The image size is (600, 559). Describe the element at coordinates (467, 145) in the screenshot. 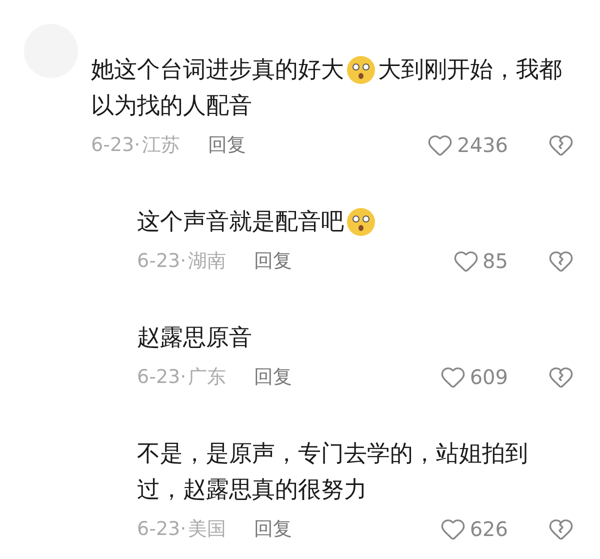

I see `like-button: 2436` at that location.